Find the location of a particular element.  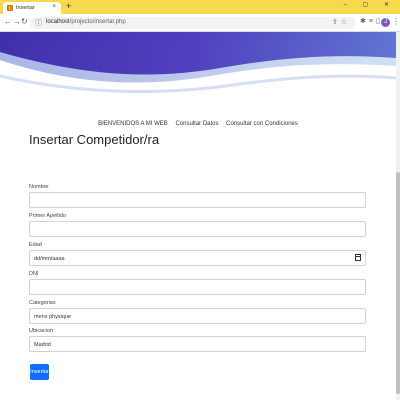

ubicacion-input: Madrid is located at coordinates (197, 344).